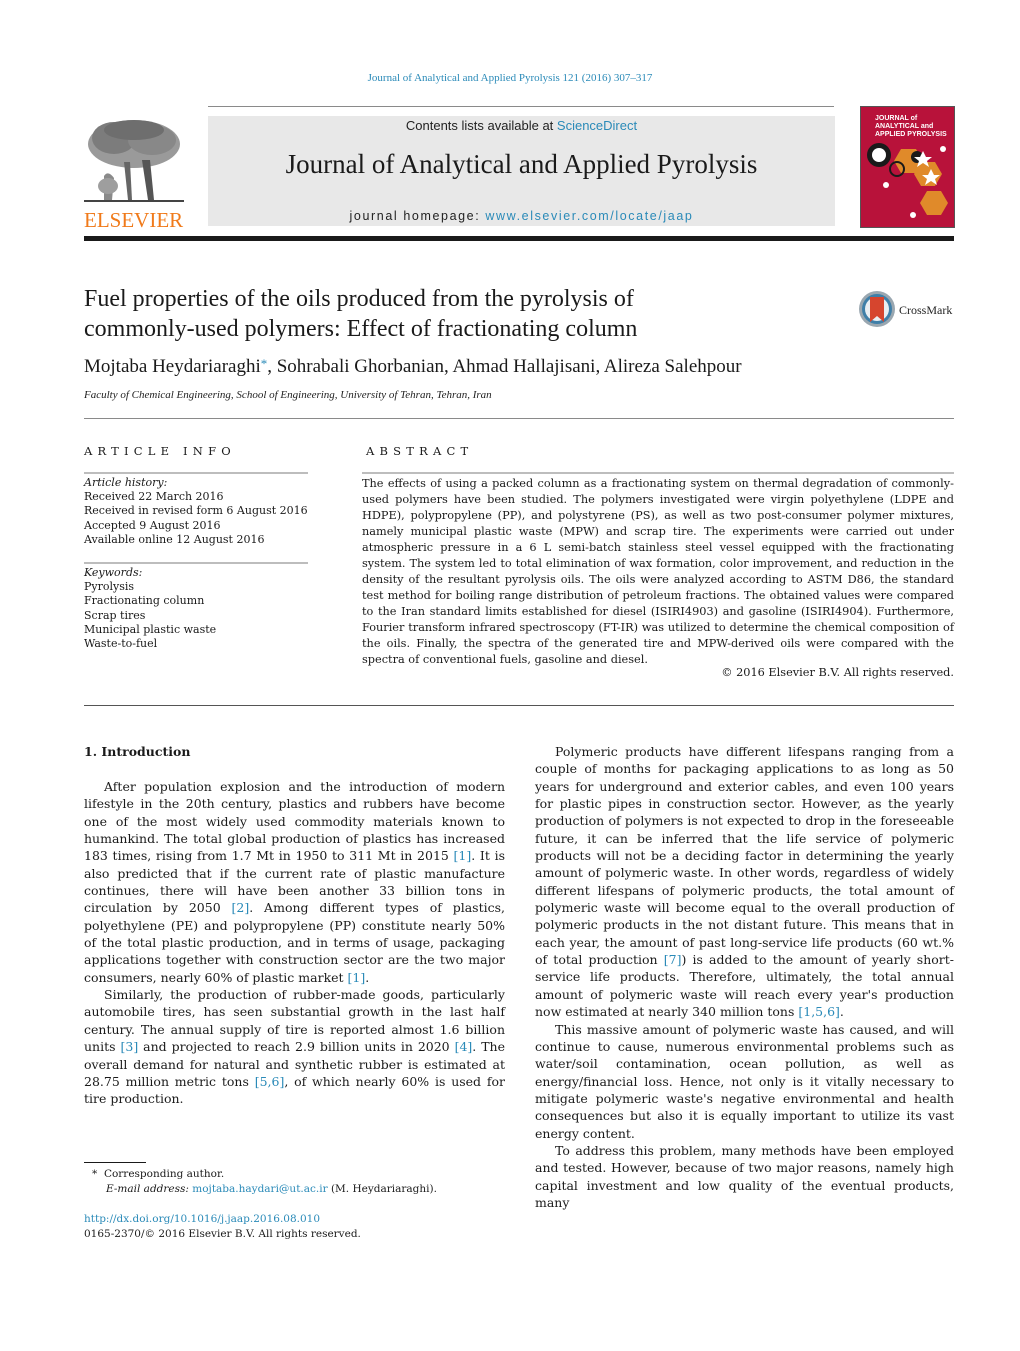  I want to click on email-suffix: (M. Heydariaraghi)., so click(382, 1189).